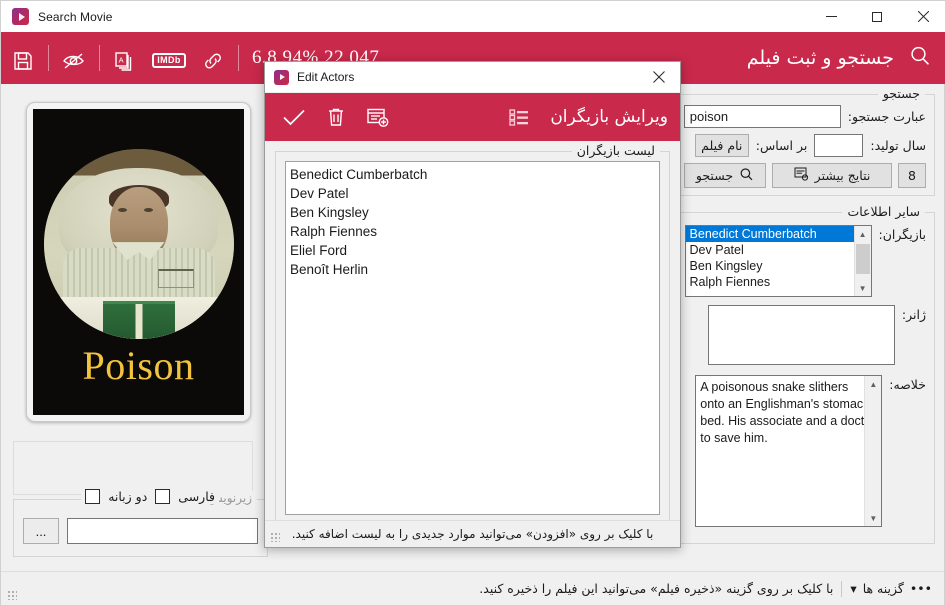 The height and width of the screenshot is (606, 945). What do you see at coordinates (75, 16) in the screenshot?
I see `window-title: Search Movie` at bounding box center [75, 16].